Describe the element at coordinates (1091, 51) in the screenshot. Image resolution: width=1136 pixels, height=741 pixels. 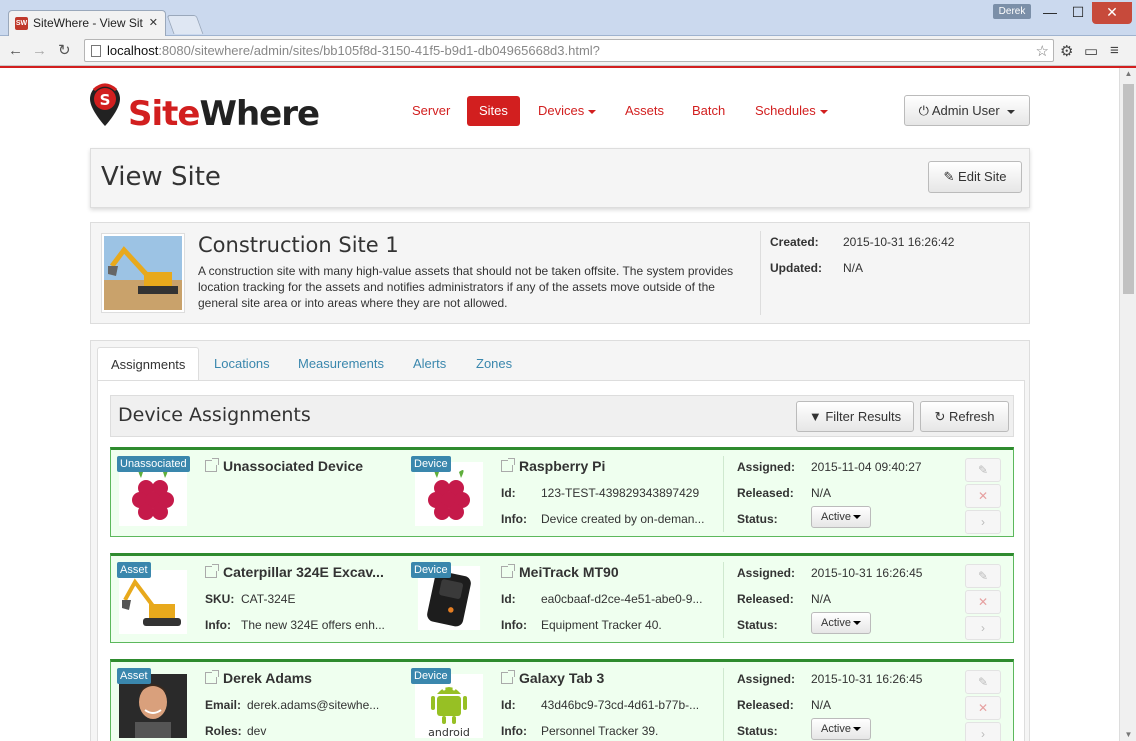
I see `cast-icon: ▭` at that location.